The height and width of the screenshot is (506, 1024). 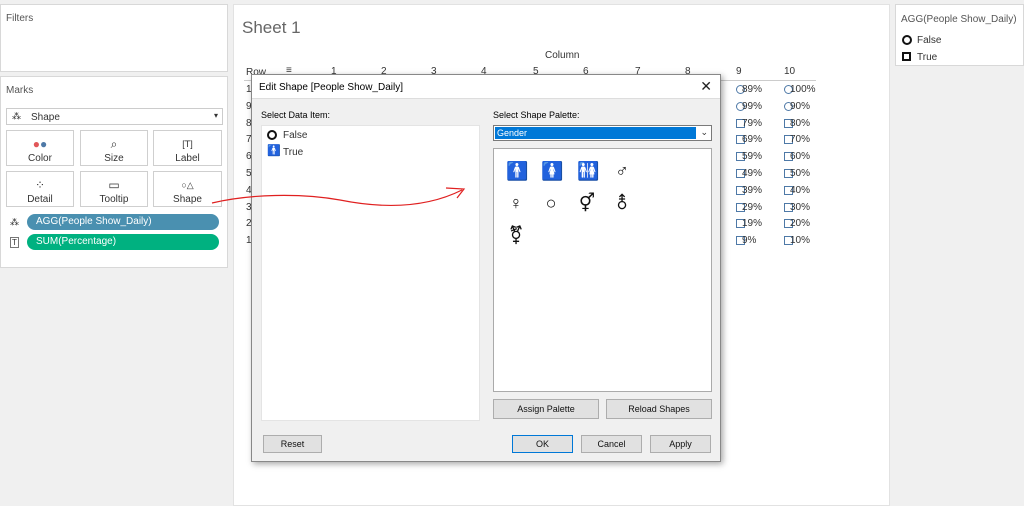 What do you see at coordinates (588, 171) in the screenshot?
I see `person-figure-icon: 🚻` at bounding box center [588, 171].